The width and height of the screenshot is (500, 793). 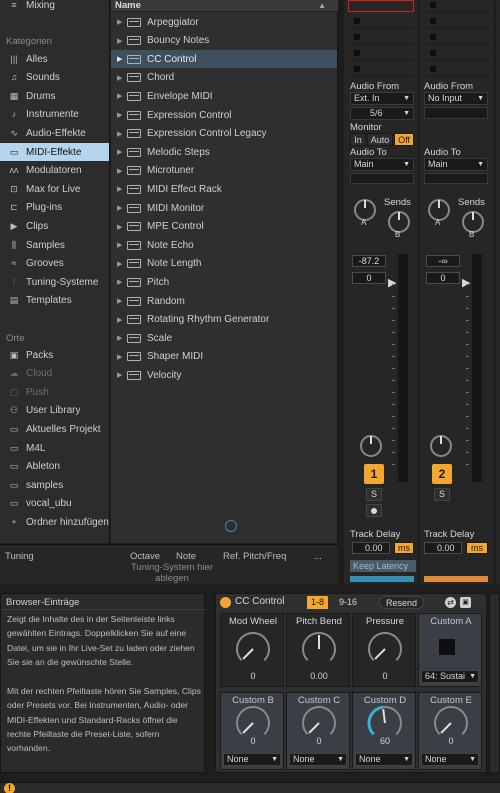 I want to click on browser-item-microtuner: ▶ Microtuner, so click(x=224, y=171).